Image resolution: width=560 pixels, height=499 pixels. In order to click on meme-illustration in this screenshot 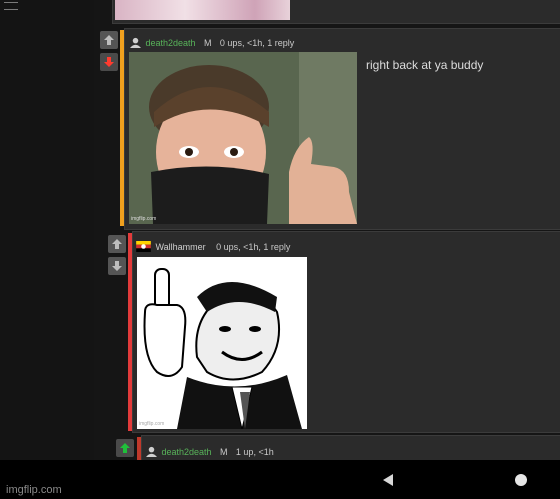, I will do `click(222, 343)`.